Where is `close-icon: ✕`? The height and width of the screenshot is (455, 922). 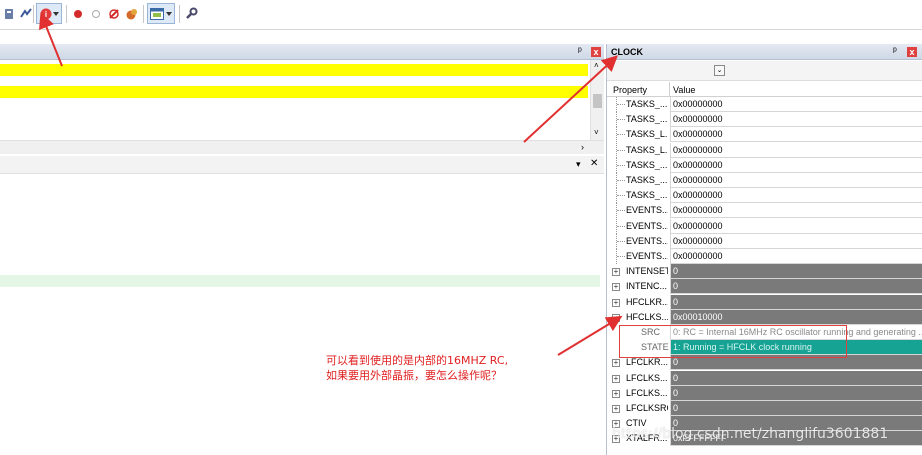
close-icon: ✕ is located at coordinates (594, 163).